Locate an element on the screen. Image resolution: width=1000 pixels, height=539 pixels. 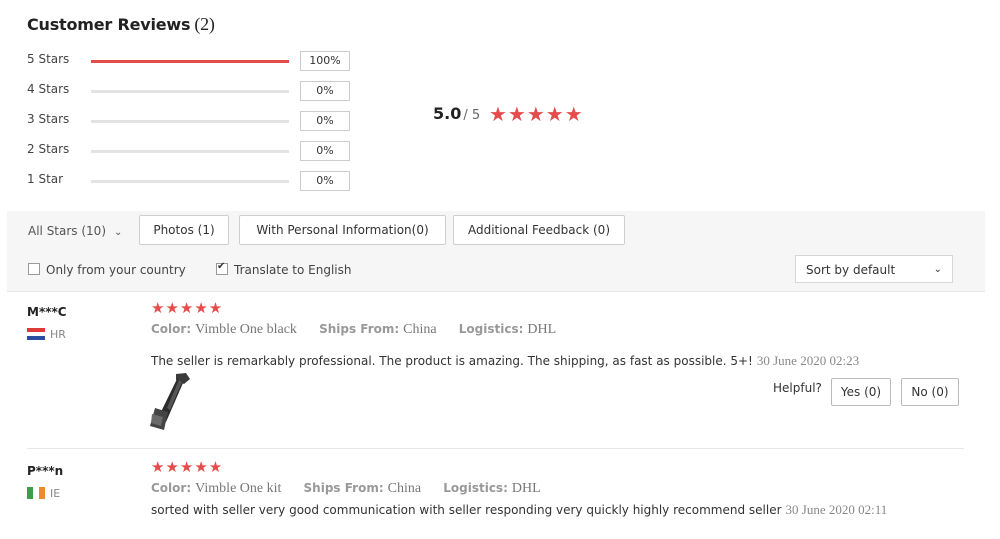
only-country-checkbox: Only from your country is located at coordinates (107, 270).